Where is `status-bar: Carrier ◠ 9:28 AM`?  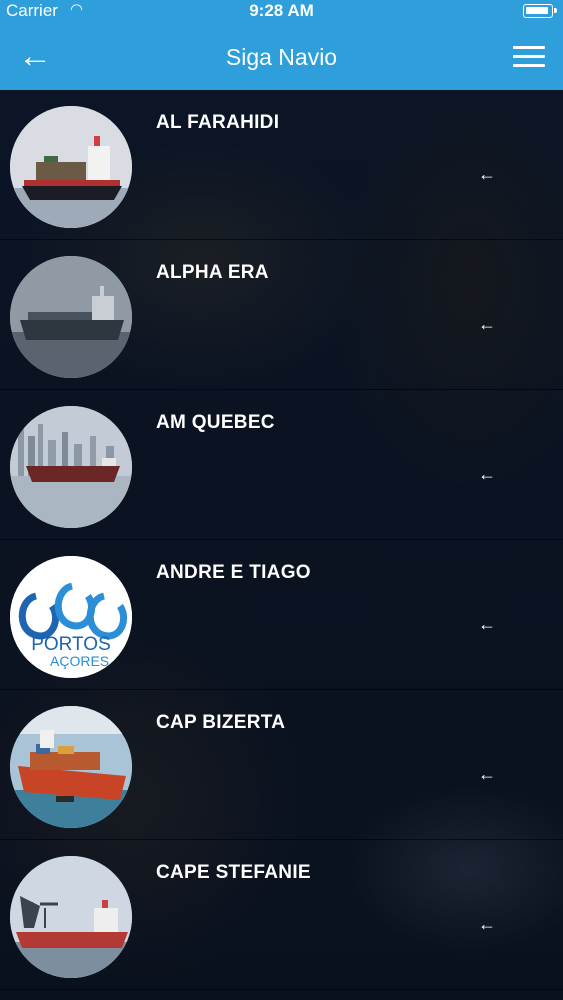 status-bar: Carrier ◠ 9:28 AM is located at coordinates (281, 11).